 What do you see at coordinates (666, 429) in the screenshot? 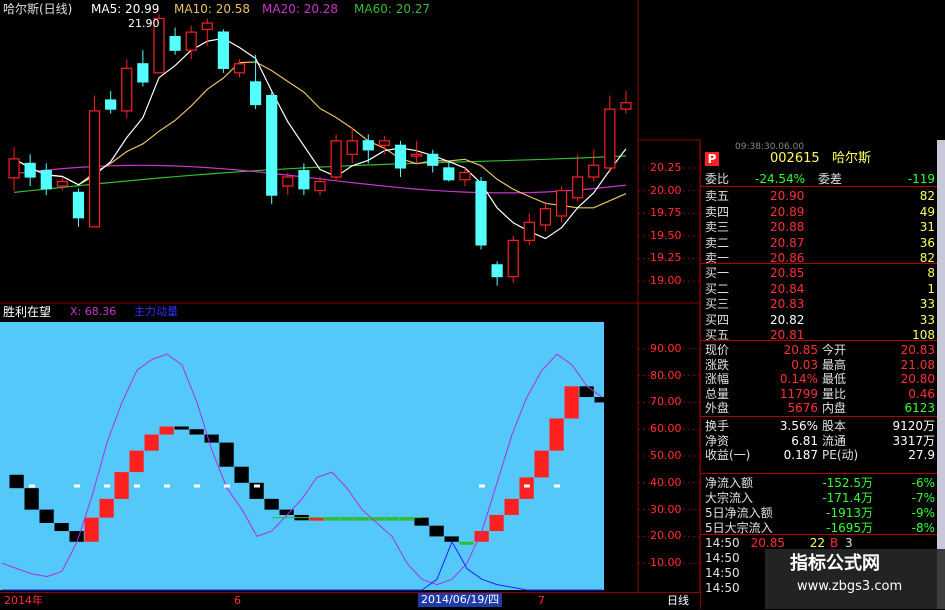
I see `indicator-axis-label: 60.00` at bounding box center [666, 429].